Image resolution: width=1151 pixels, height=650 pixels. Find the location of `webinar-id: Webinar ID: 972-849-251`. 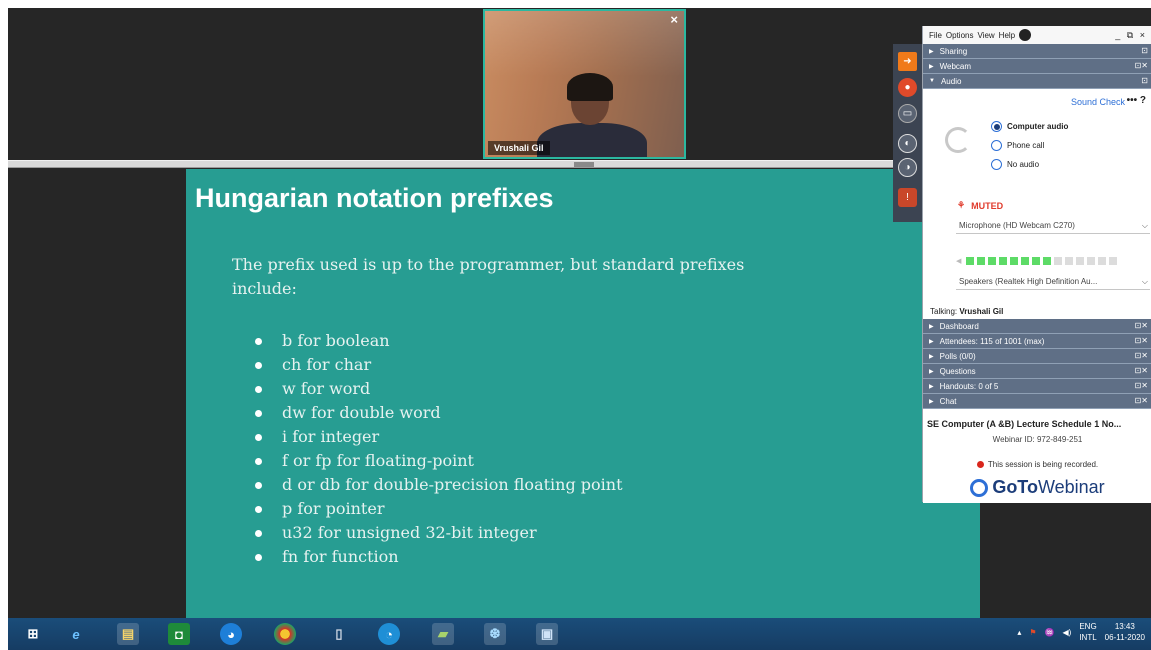

webinar-id: Webinar ID: 972-849-251 is located at coordinates (1037, 439).